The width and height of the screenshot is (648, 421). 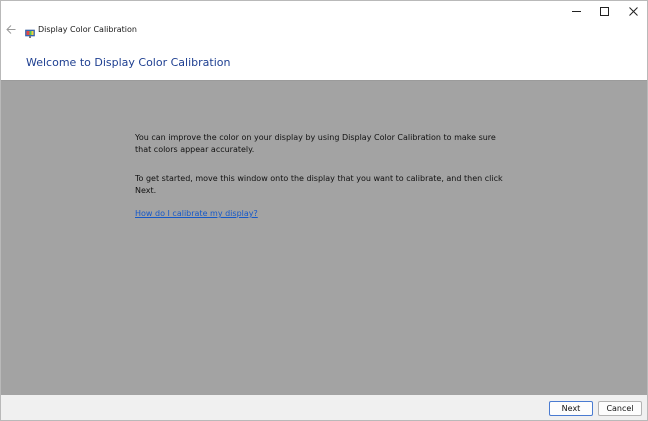 What do you see at coordinates (30, 31) in the screenshot?
I see `display-calibration-icon` at bounding box center [30, 31].